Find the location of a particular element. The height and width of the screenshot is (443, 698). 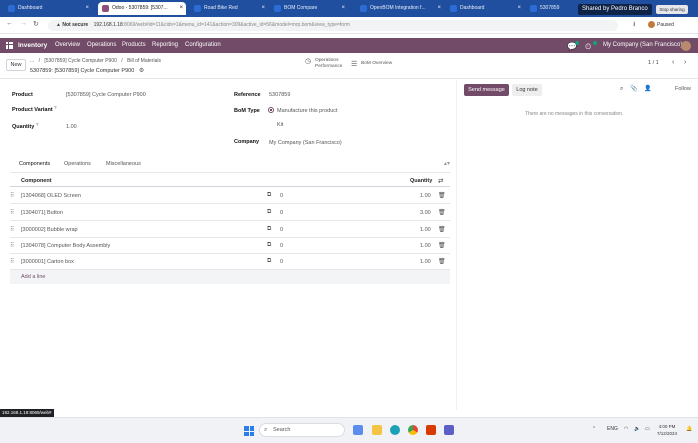

table-row: ⠿ [1304071] Button ⧉ 0 3.00 🗑 is located at coordinates (230, 213).